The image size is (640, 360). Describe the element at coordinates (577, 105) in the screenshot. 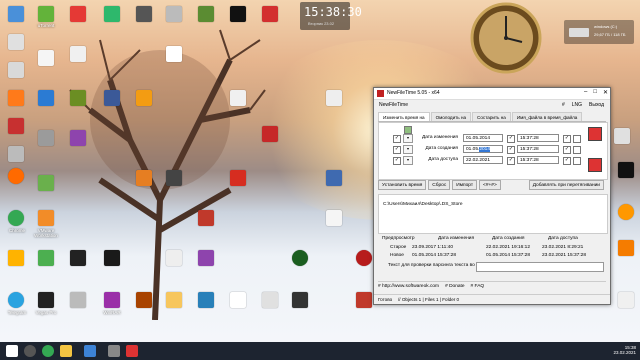

I see `menu-lng: LNG` at that location.